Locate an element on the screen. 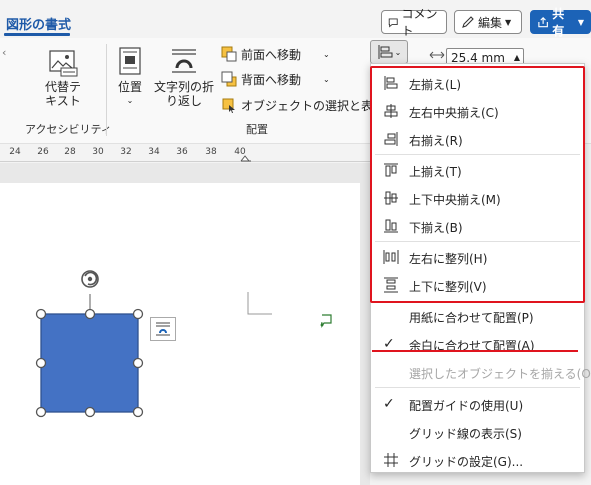  menu-item-use-alignment-guides: ✓ 配置ガイドの使用(U) is located at coordinates (477, 404).